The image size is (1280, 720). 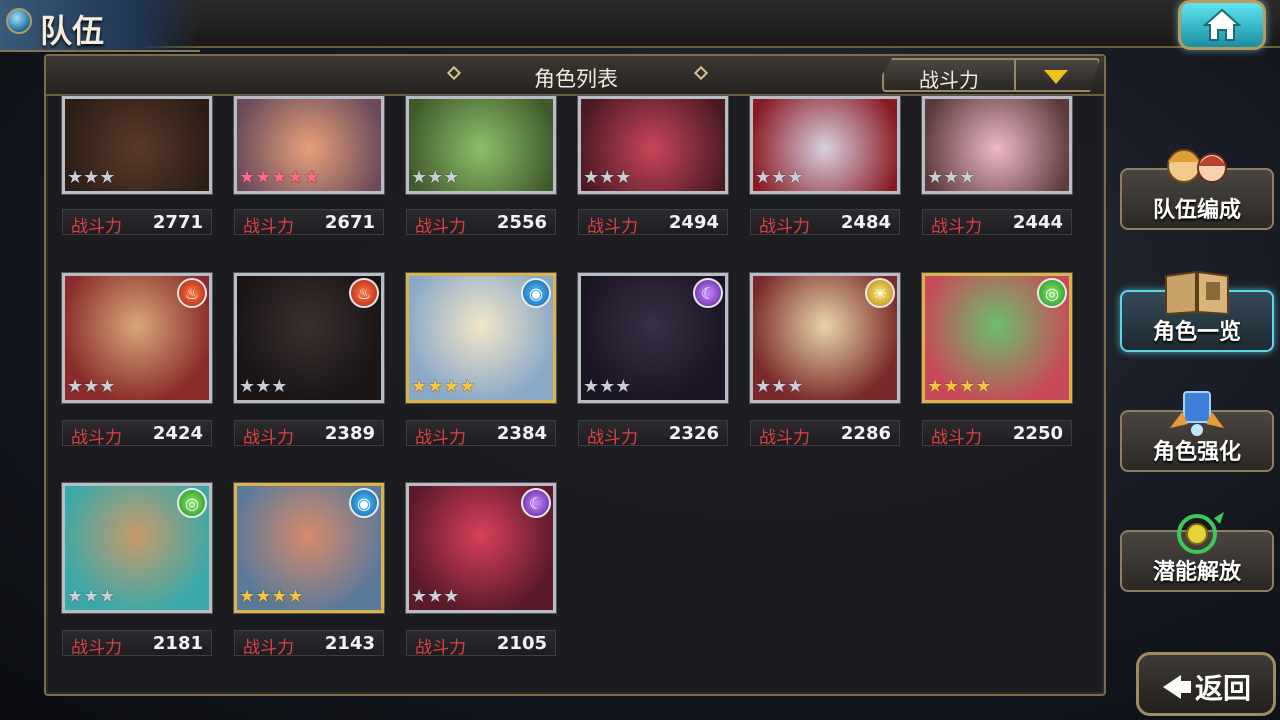 I want to click on power-value: 2556, so click(x=521, y=222).